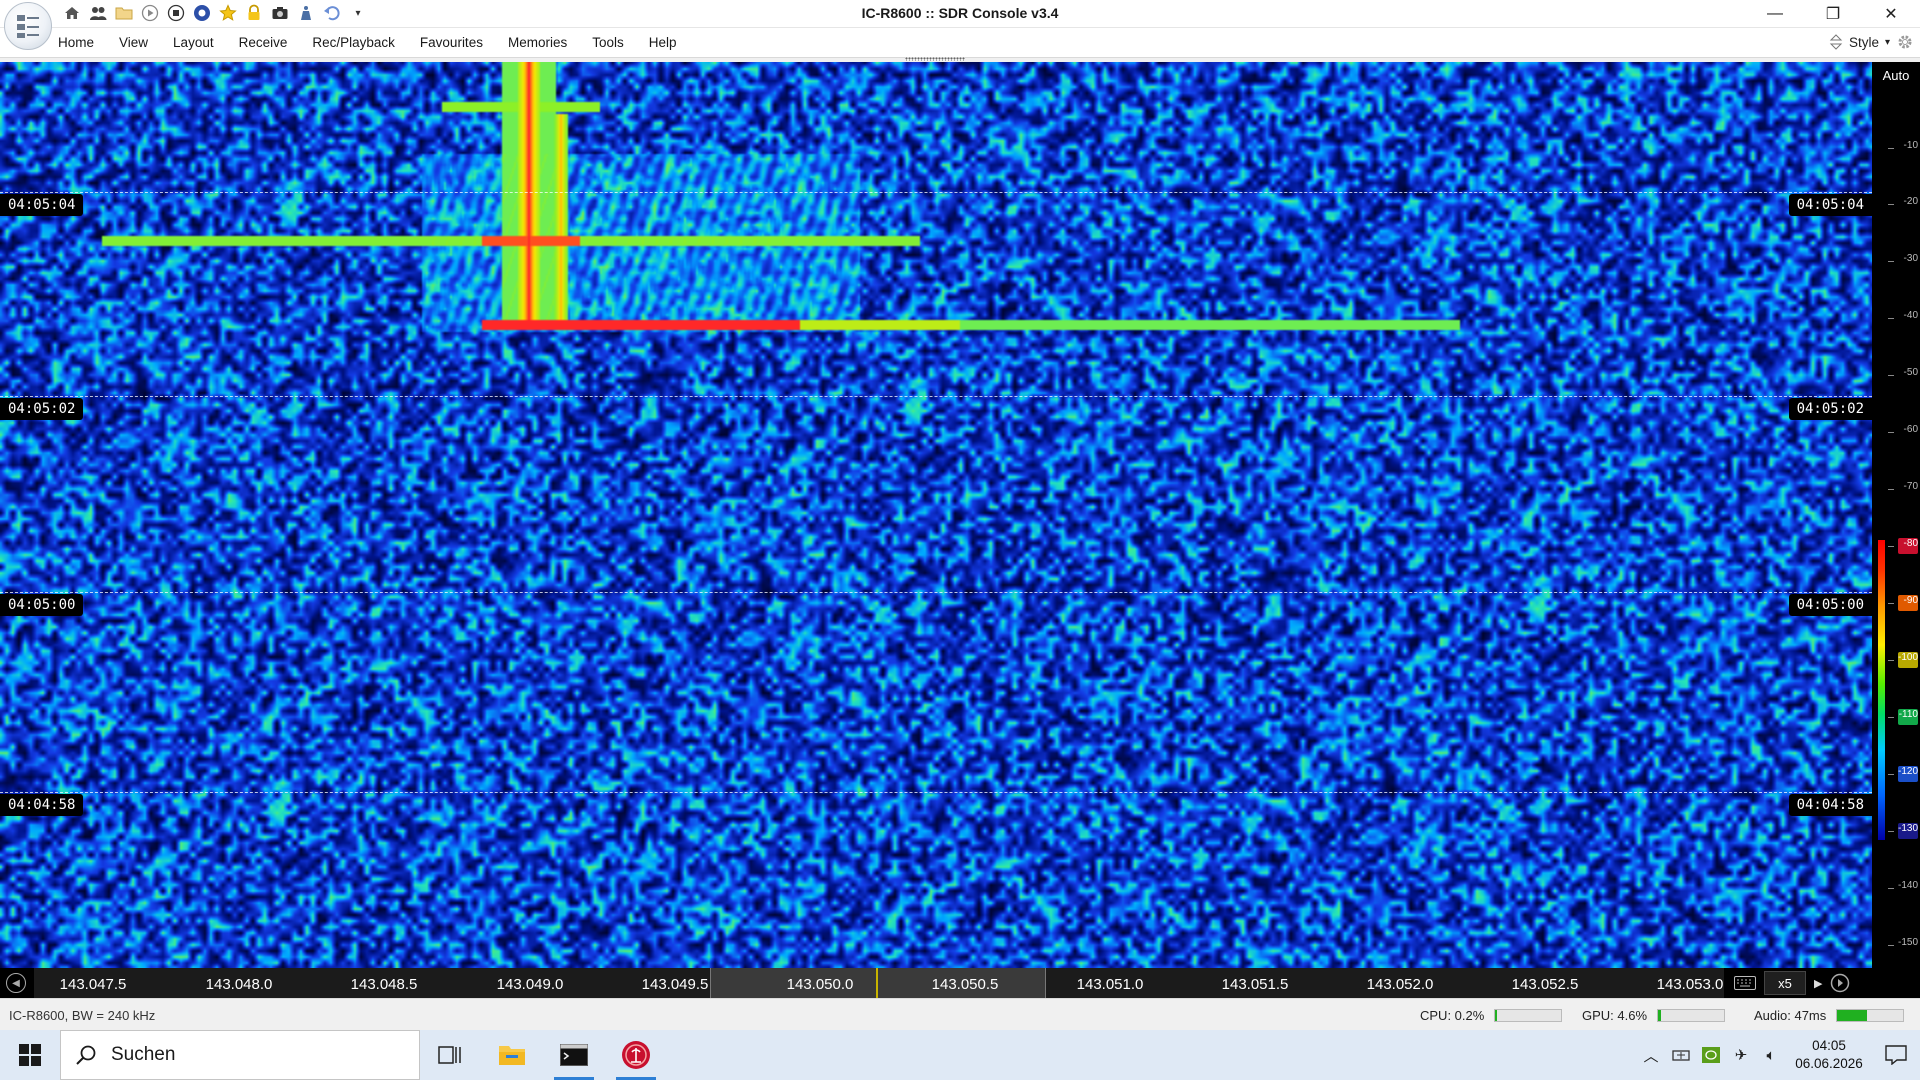 This screenshot has width=1920, height=1080. What do you see at coordinates (82, 1015) in the screenshot?
I see `device-status: IC-R8600, BW = 240 kHz` at bounding box center [82, 1015].